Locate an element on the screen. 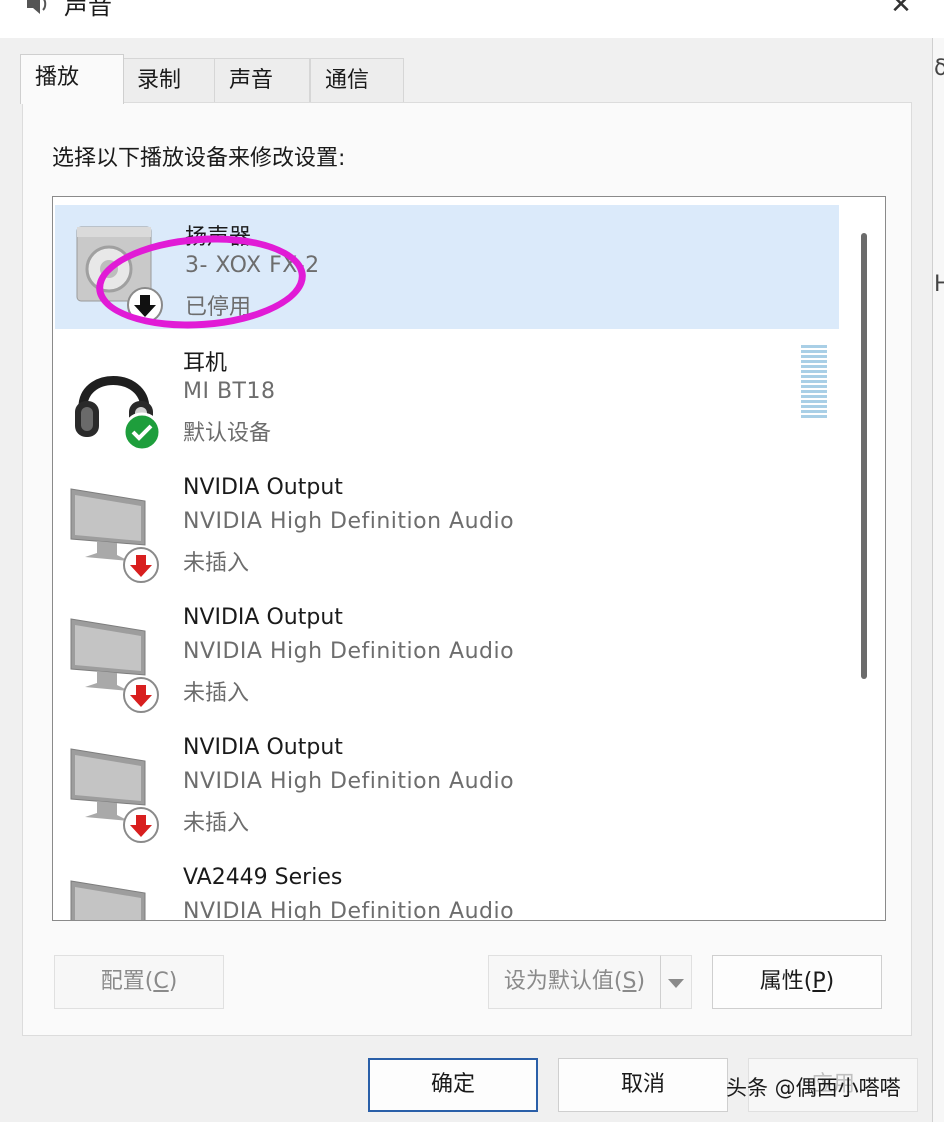  chevron-down-icon is located at coordinates (676, 983).